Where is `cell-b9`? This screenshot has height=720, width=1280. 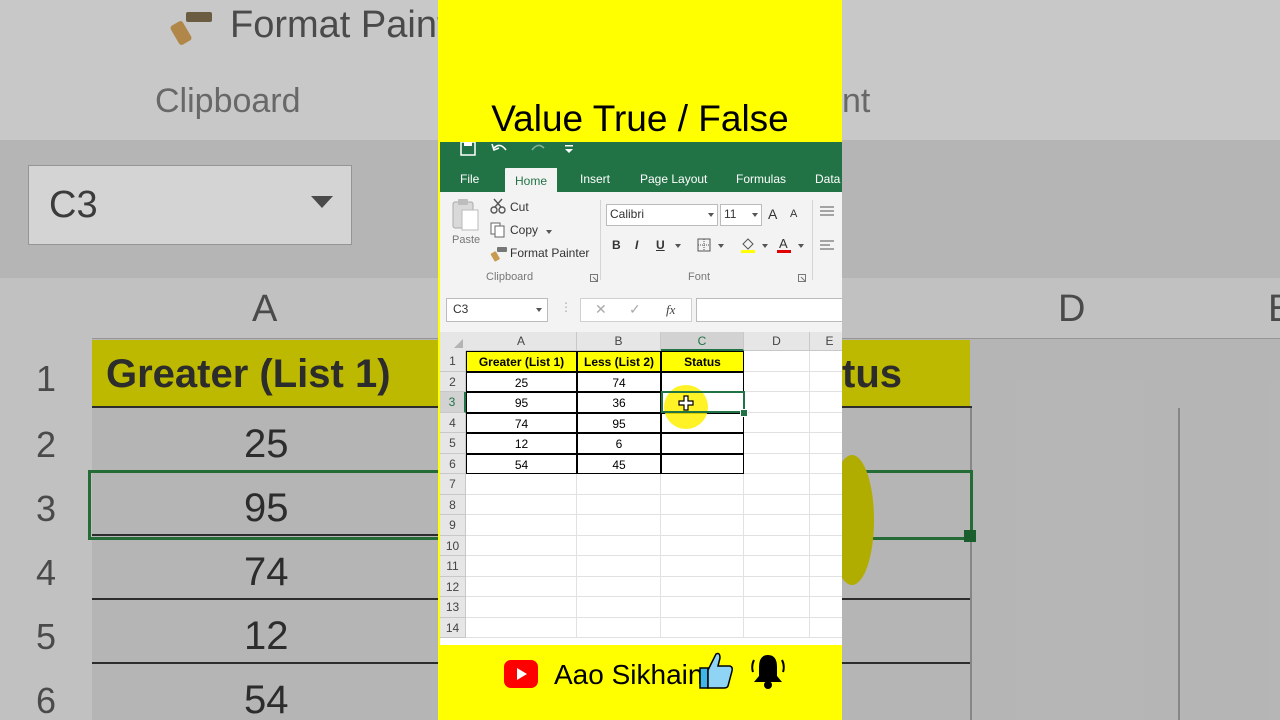 cell-b9 is located at coordinates (619, 525).